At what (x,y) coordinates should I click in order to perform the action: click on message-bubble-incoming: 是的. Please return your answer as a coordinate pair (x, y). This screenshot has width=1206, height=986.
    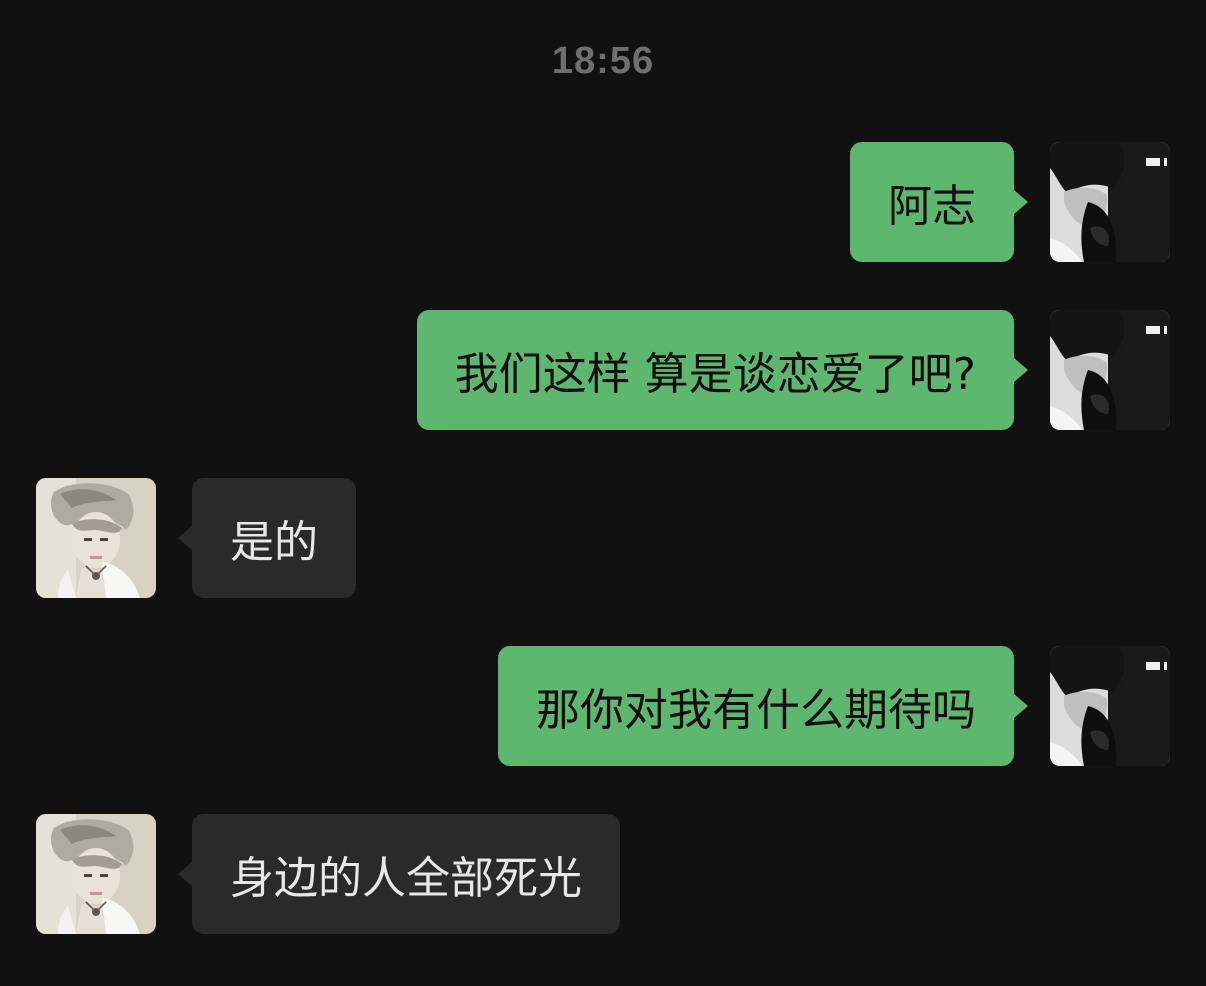
    Looking at the image, I should click on (274, 538).